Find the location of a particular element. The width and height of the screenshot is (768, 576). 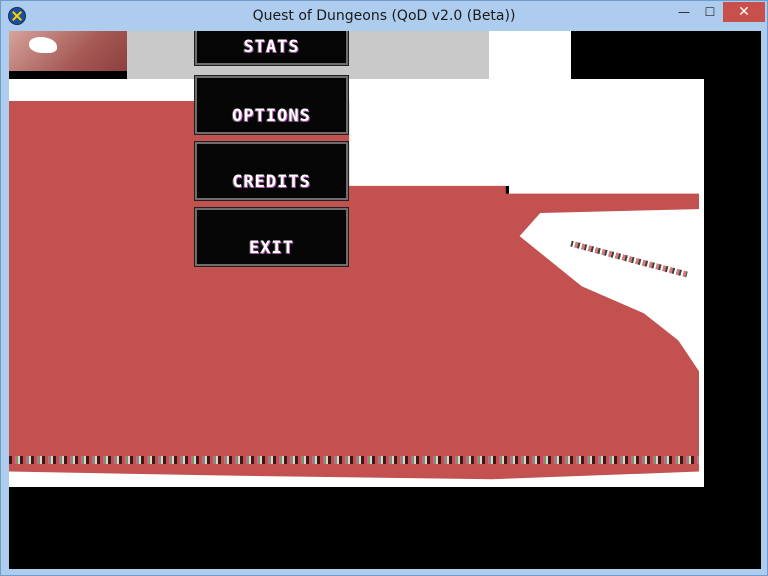

window-title: Quest of Dungeons (QoD v2.0 (Beta)) is located at coordinates (384, 16).